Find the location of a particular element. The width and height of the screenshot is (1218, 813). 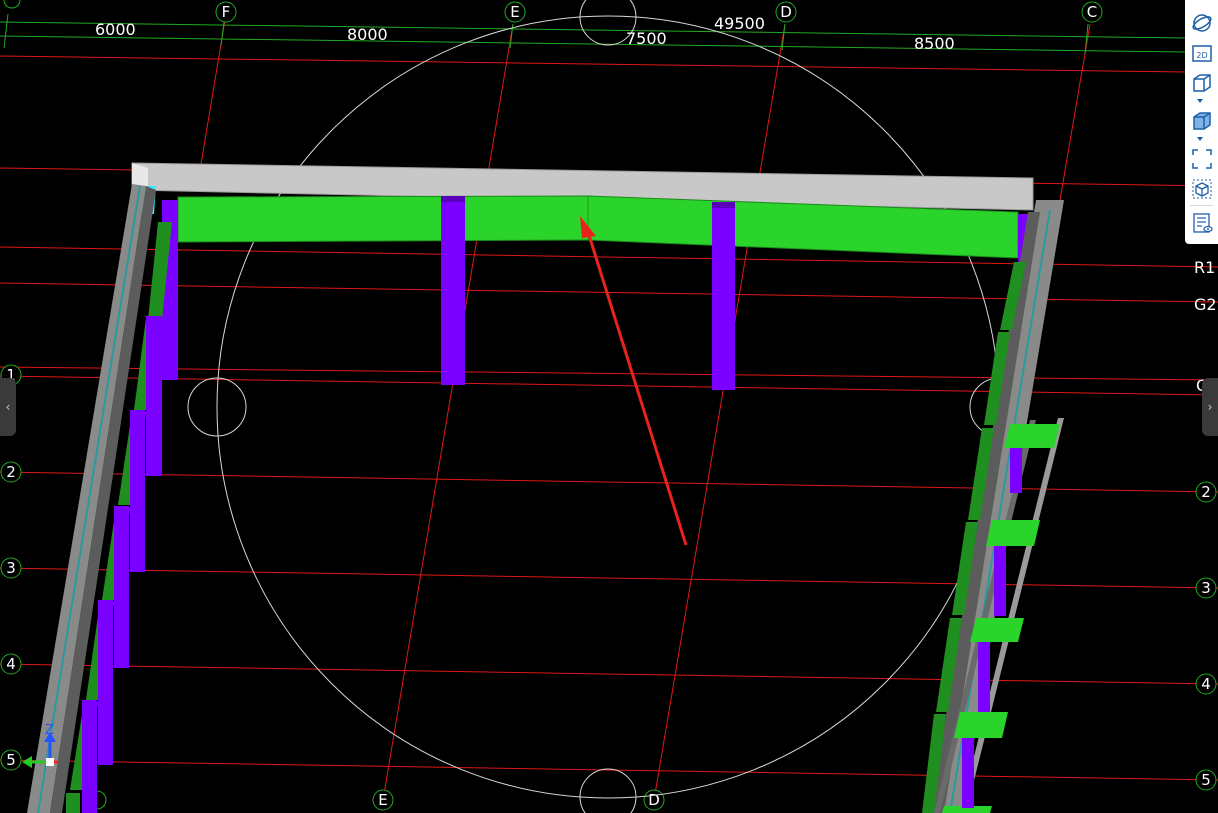

left-panel-handle: ‹ is located at coordinates (8, 407).